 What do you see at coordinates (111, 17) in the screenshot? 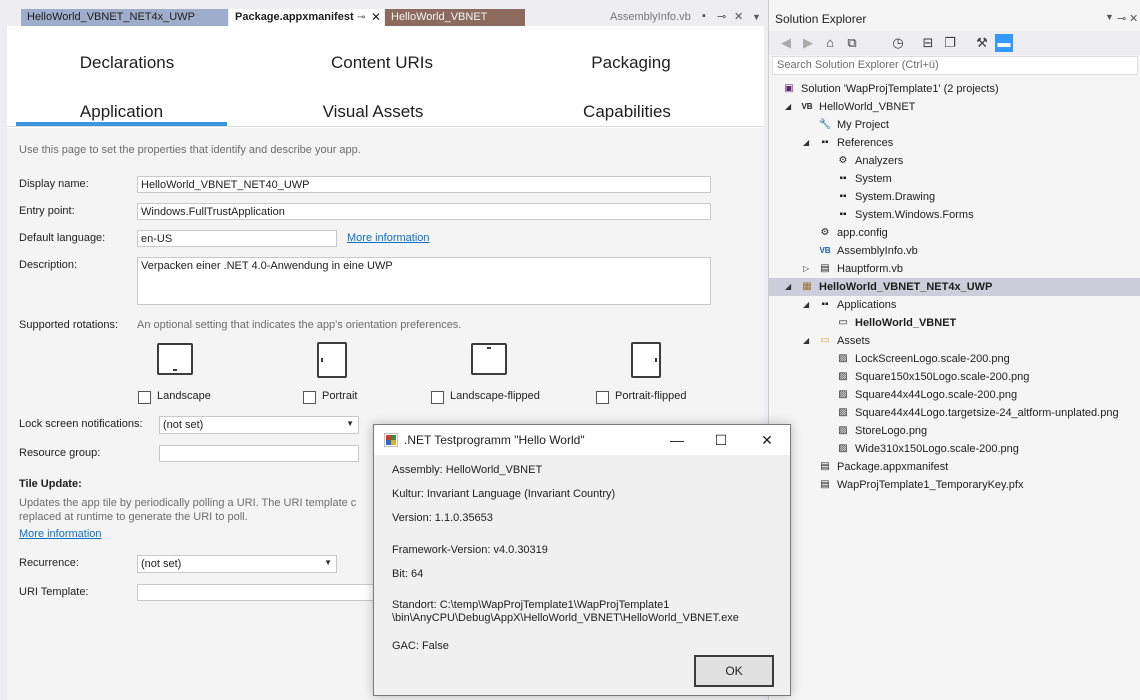
I see `tab-label: HelloWorld_VBNET_NET4x_UWP` at bounding box center [111, 17].